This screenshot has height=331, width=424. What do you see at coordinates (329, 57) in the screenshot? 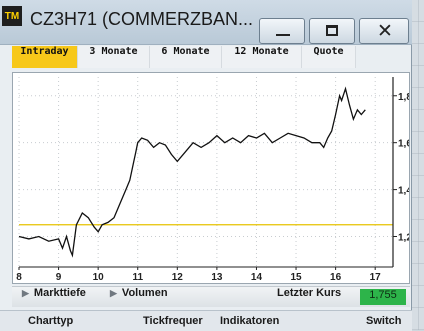
I see `tab-quote: Quote` at bounding box center [329, 57].